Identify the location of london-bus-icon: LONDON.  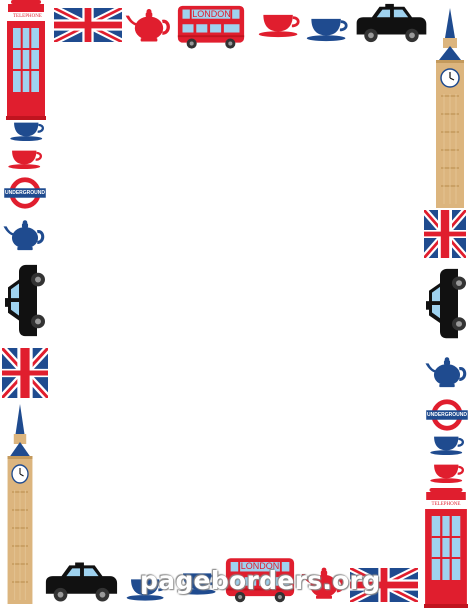
(211, 27).